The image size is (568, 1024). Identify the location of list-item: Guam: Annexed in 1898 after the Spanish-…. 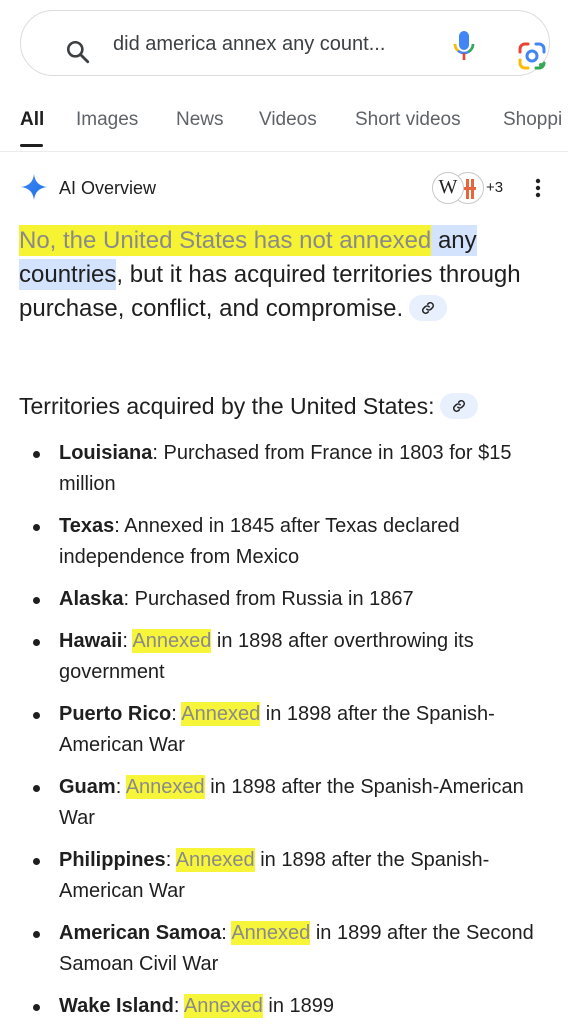
(284, 803).